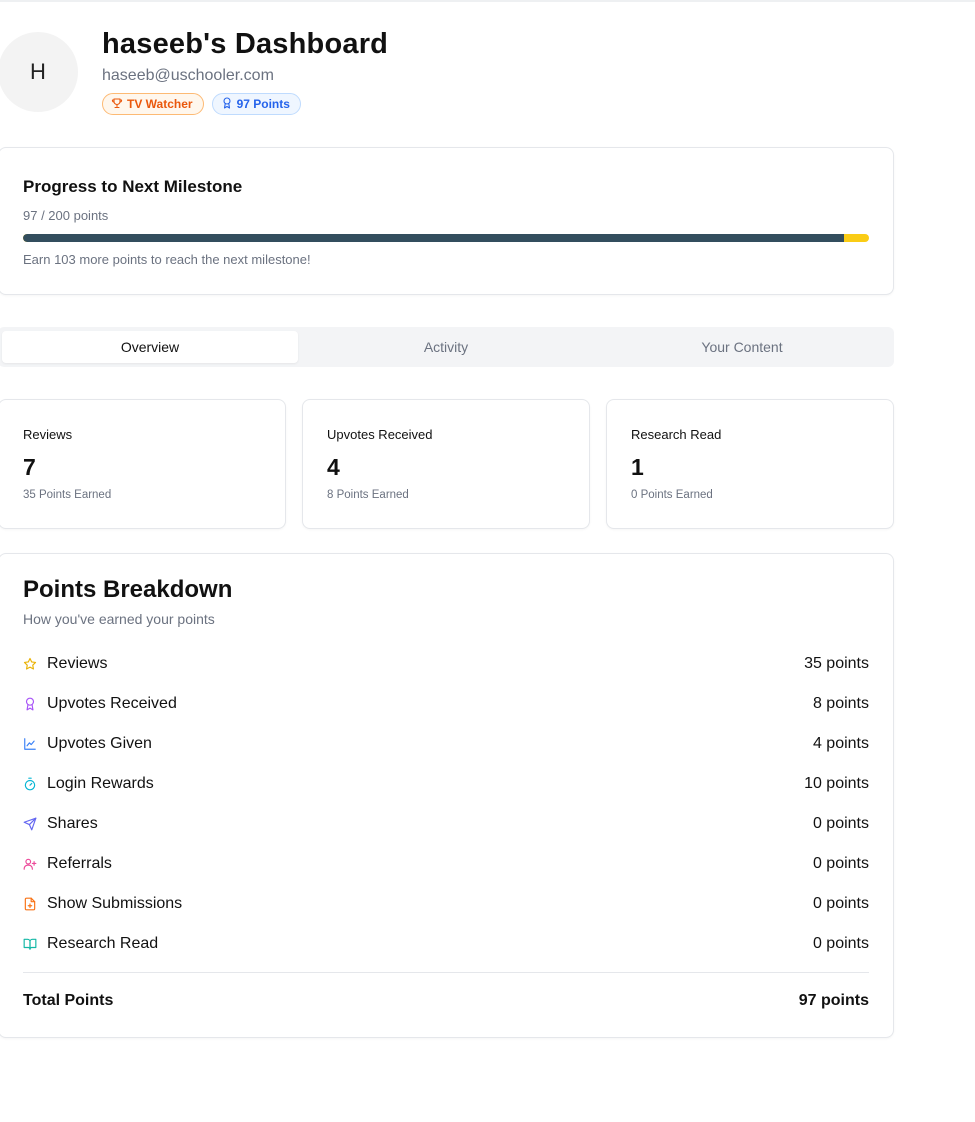 This screenshot has height=1122, width=975. I want to click on user-plus-icon, so click(30, 864).